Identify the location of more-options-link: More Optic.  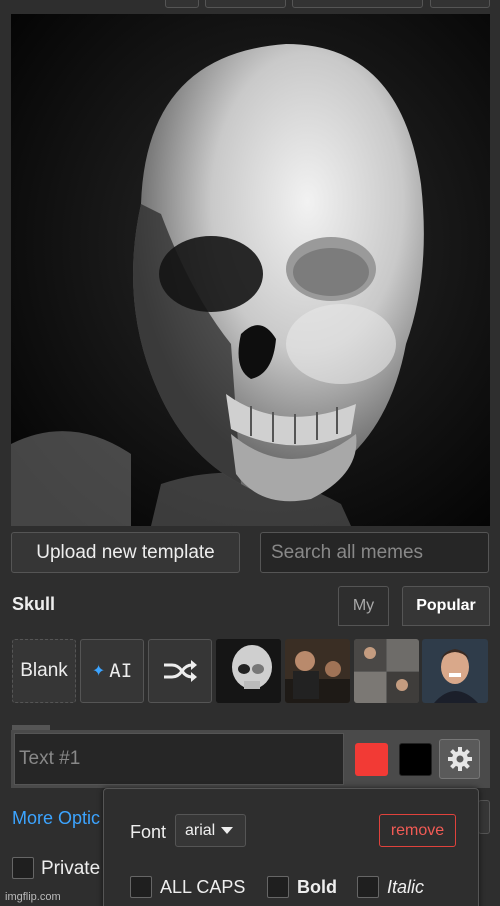
(56, 818).